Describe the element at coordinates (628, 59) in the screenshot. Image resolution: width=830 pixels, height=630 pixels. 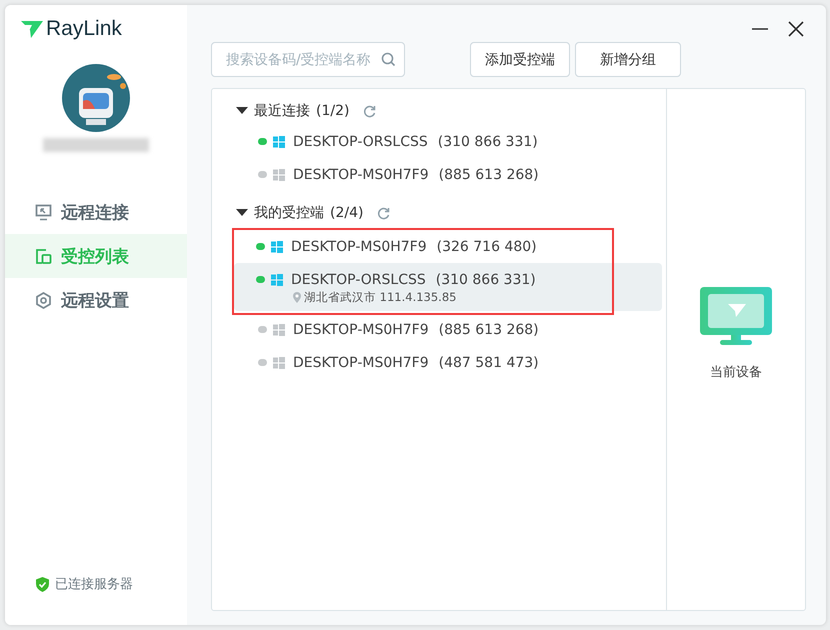
I see `toolbar-button: 新增分组` at that location.